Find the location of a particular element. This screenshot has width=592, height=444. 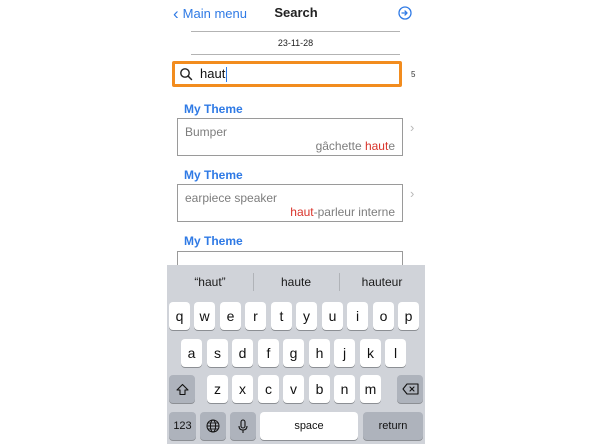

page-title: Search is located at coordinates (296, 12).